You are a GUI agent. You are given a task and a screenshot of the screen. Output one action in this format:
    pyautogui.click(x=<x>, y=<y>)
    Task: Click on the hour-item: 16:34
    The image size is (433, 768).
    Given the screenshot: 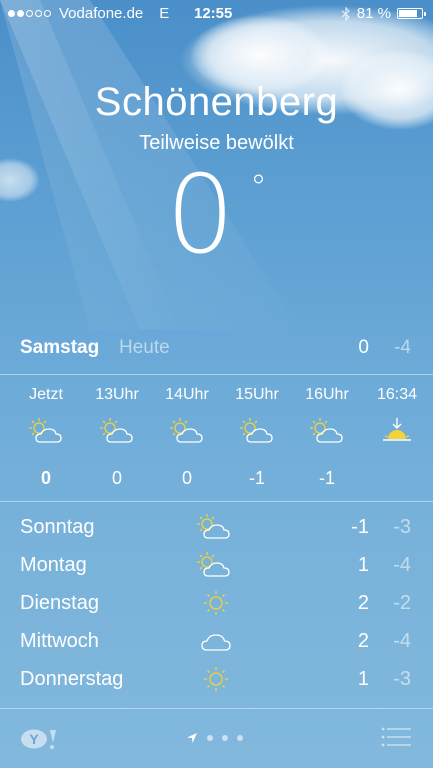 What is the action you would take?
    pyautogui.click(x=397, y=427)
    